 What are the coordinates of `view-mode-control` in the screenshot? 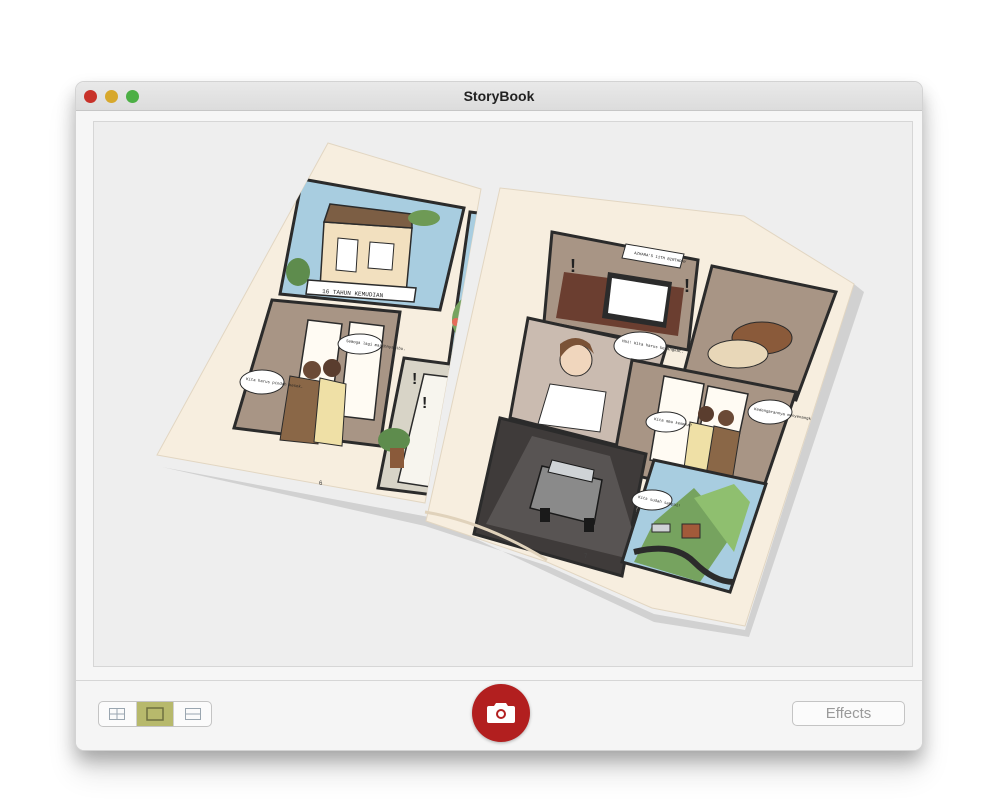 It's located at (155, 714).